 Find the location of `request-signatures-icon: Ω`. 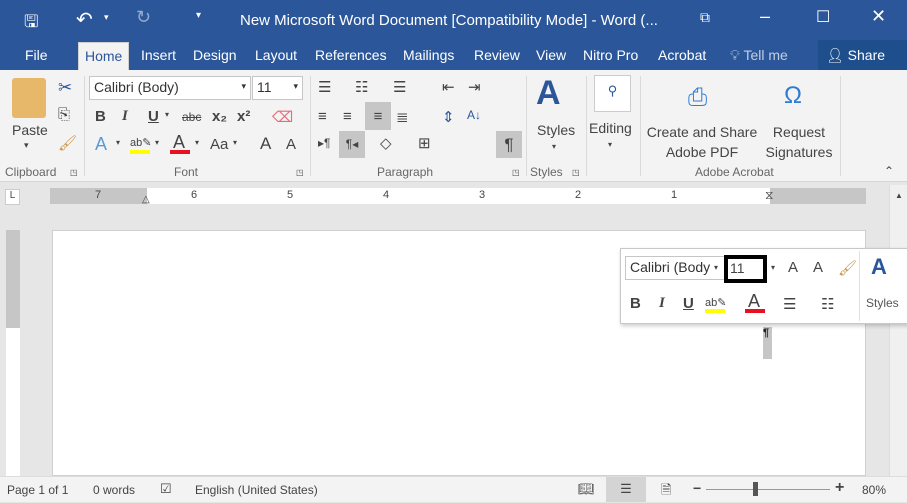

request-signatures-icon: Ω is located at coordinates (793, 96).